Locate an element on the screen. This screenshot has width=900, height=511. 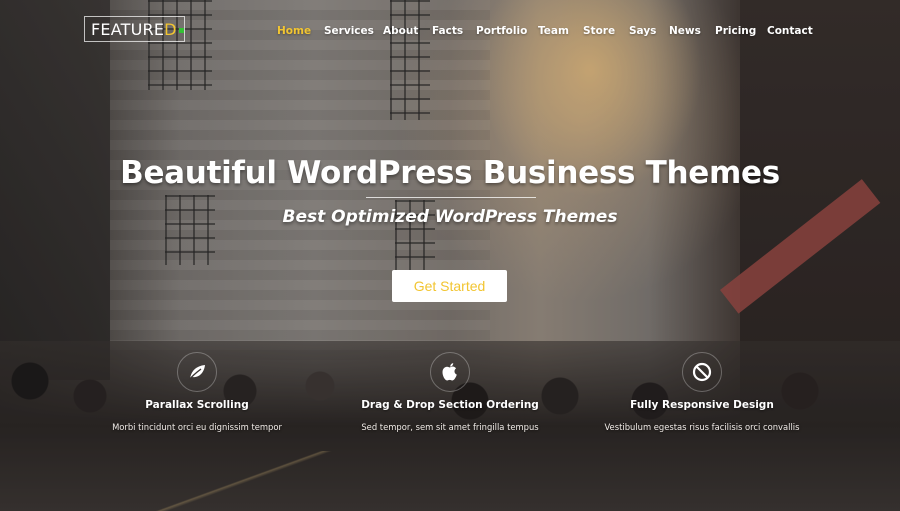
hero-headline: Beautiful WordPress Business Themes is located at coordinates (450, 173).